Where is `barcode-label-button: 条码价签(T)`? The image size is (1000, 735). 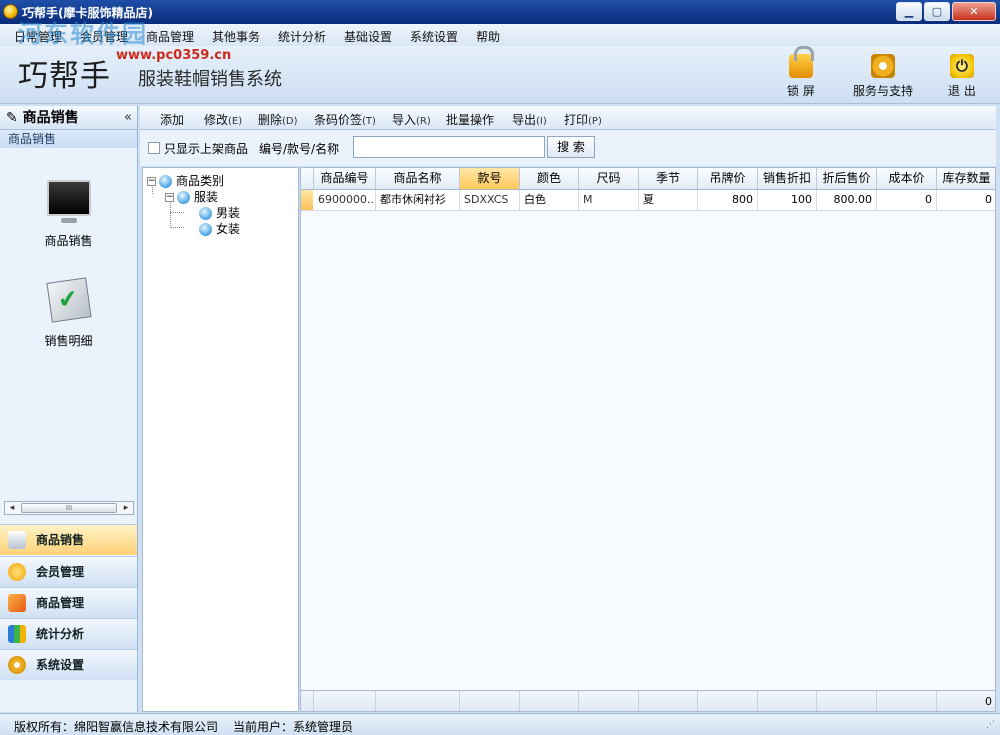 barcode-label-button: 条码价签(T) is located at coordinates (345, 119).